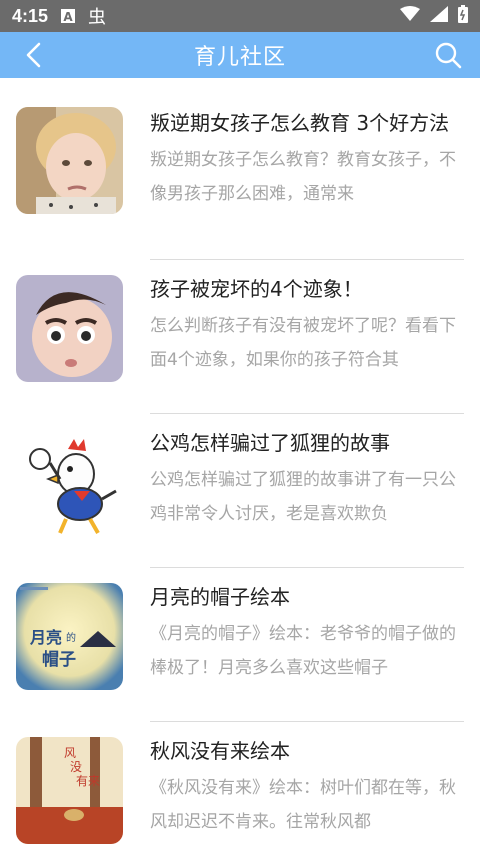 The height and width of the screenshot is (853, 480). What do you see at coordinates (239, 57) in the screenshot?
I see `page-title: 育儿社区` at bounding box center [239, 57].